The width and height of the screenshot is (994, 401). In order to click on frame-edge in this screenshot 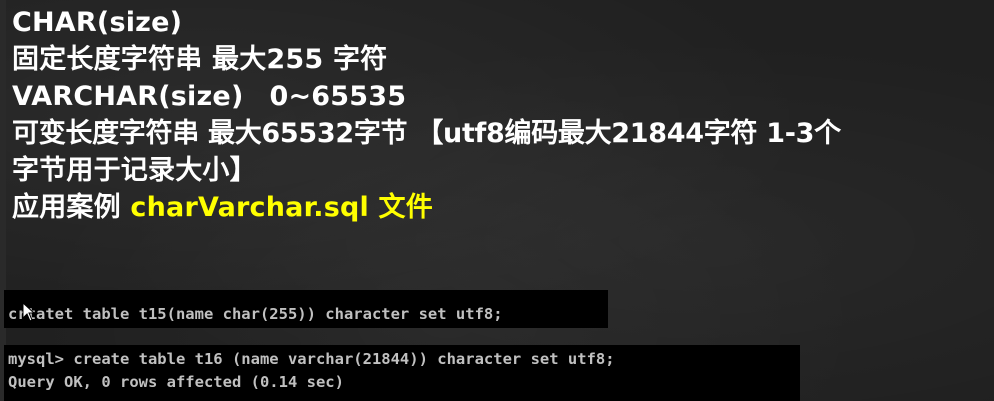, I will do `click(3, 200)`.